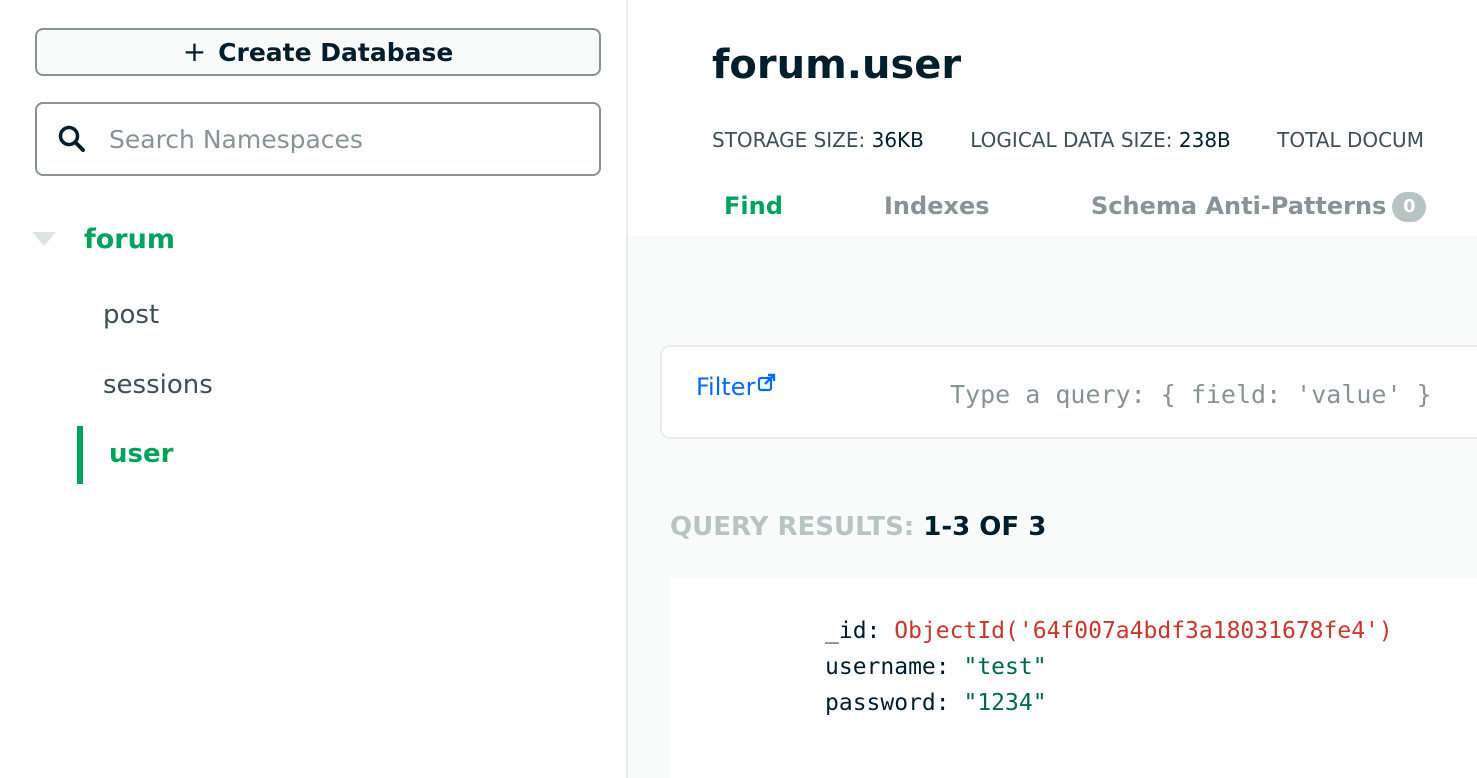 Image resolution: width=1477 pixels, height=778 pixels. Describe the element at coordinates (71, 138) in the screenshot. I see `search-icon` at that location.